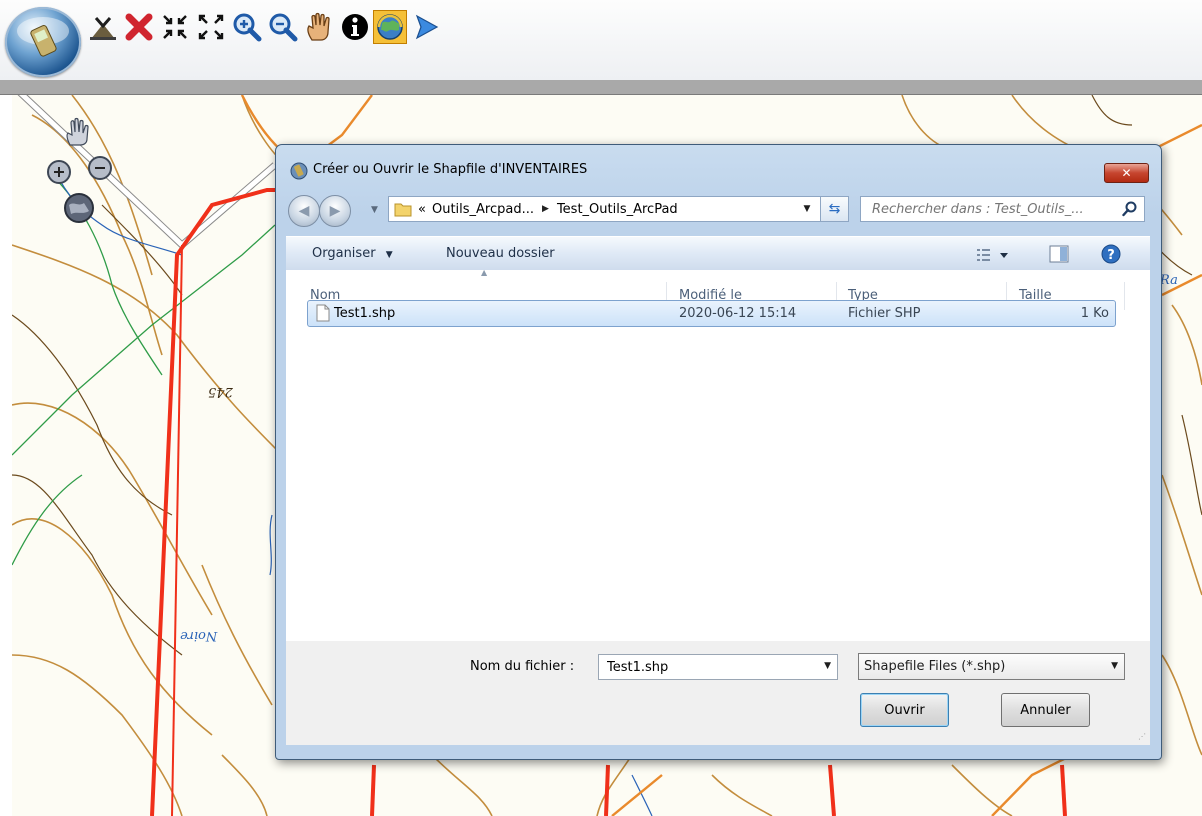 The height and width of the screenshot is (816, 1202). I want to click on info-icon, so click(355, 27).